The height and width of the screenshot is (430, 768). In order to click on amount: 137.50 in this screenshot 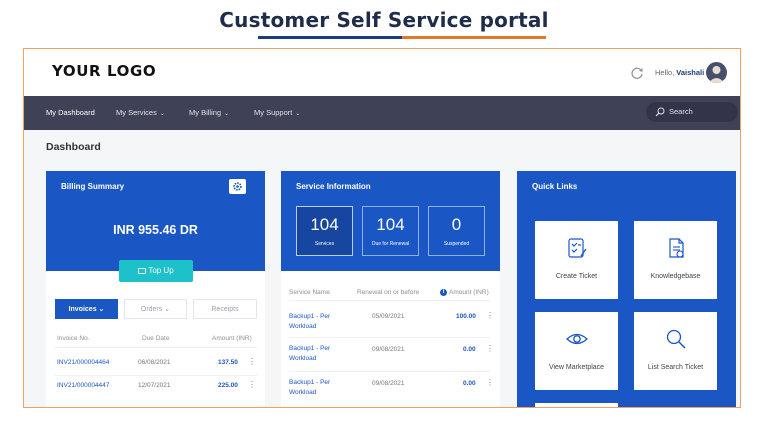, I will do `click(228, 362)`.